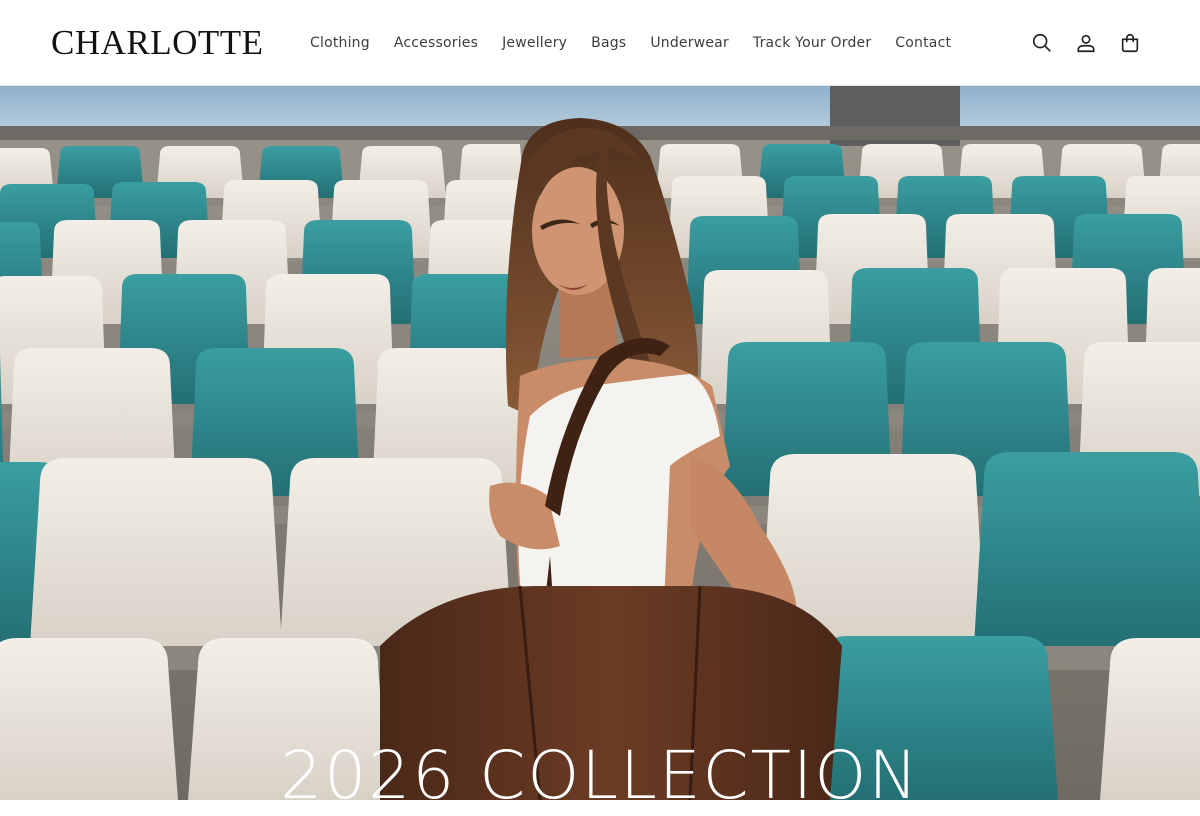 The width and height of the screenshot is (1200, 816). I want to click on search-icon, so click(1041, 42).